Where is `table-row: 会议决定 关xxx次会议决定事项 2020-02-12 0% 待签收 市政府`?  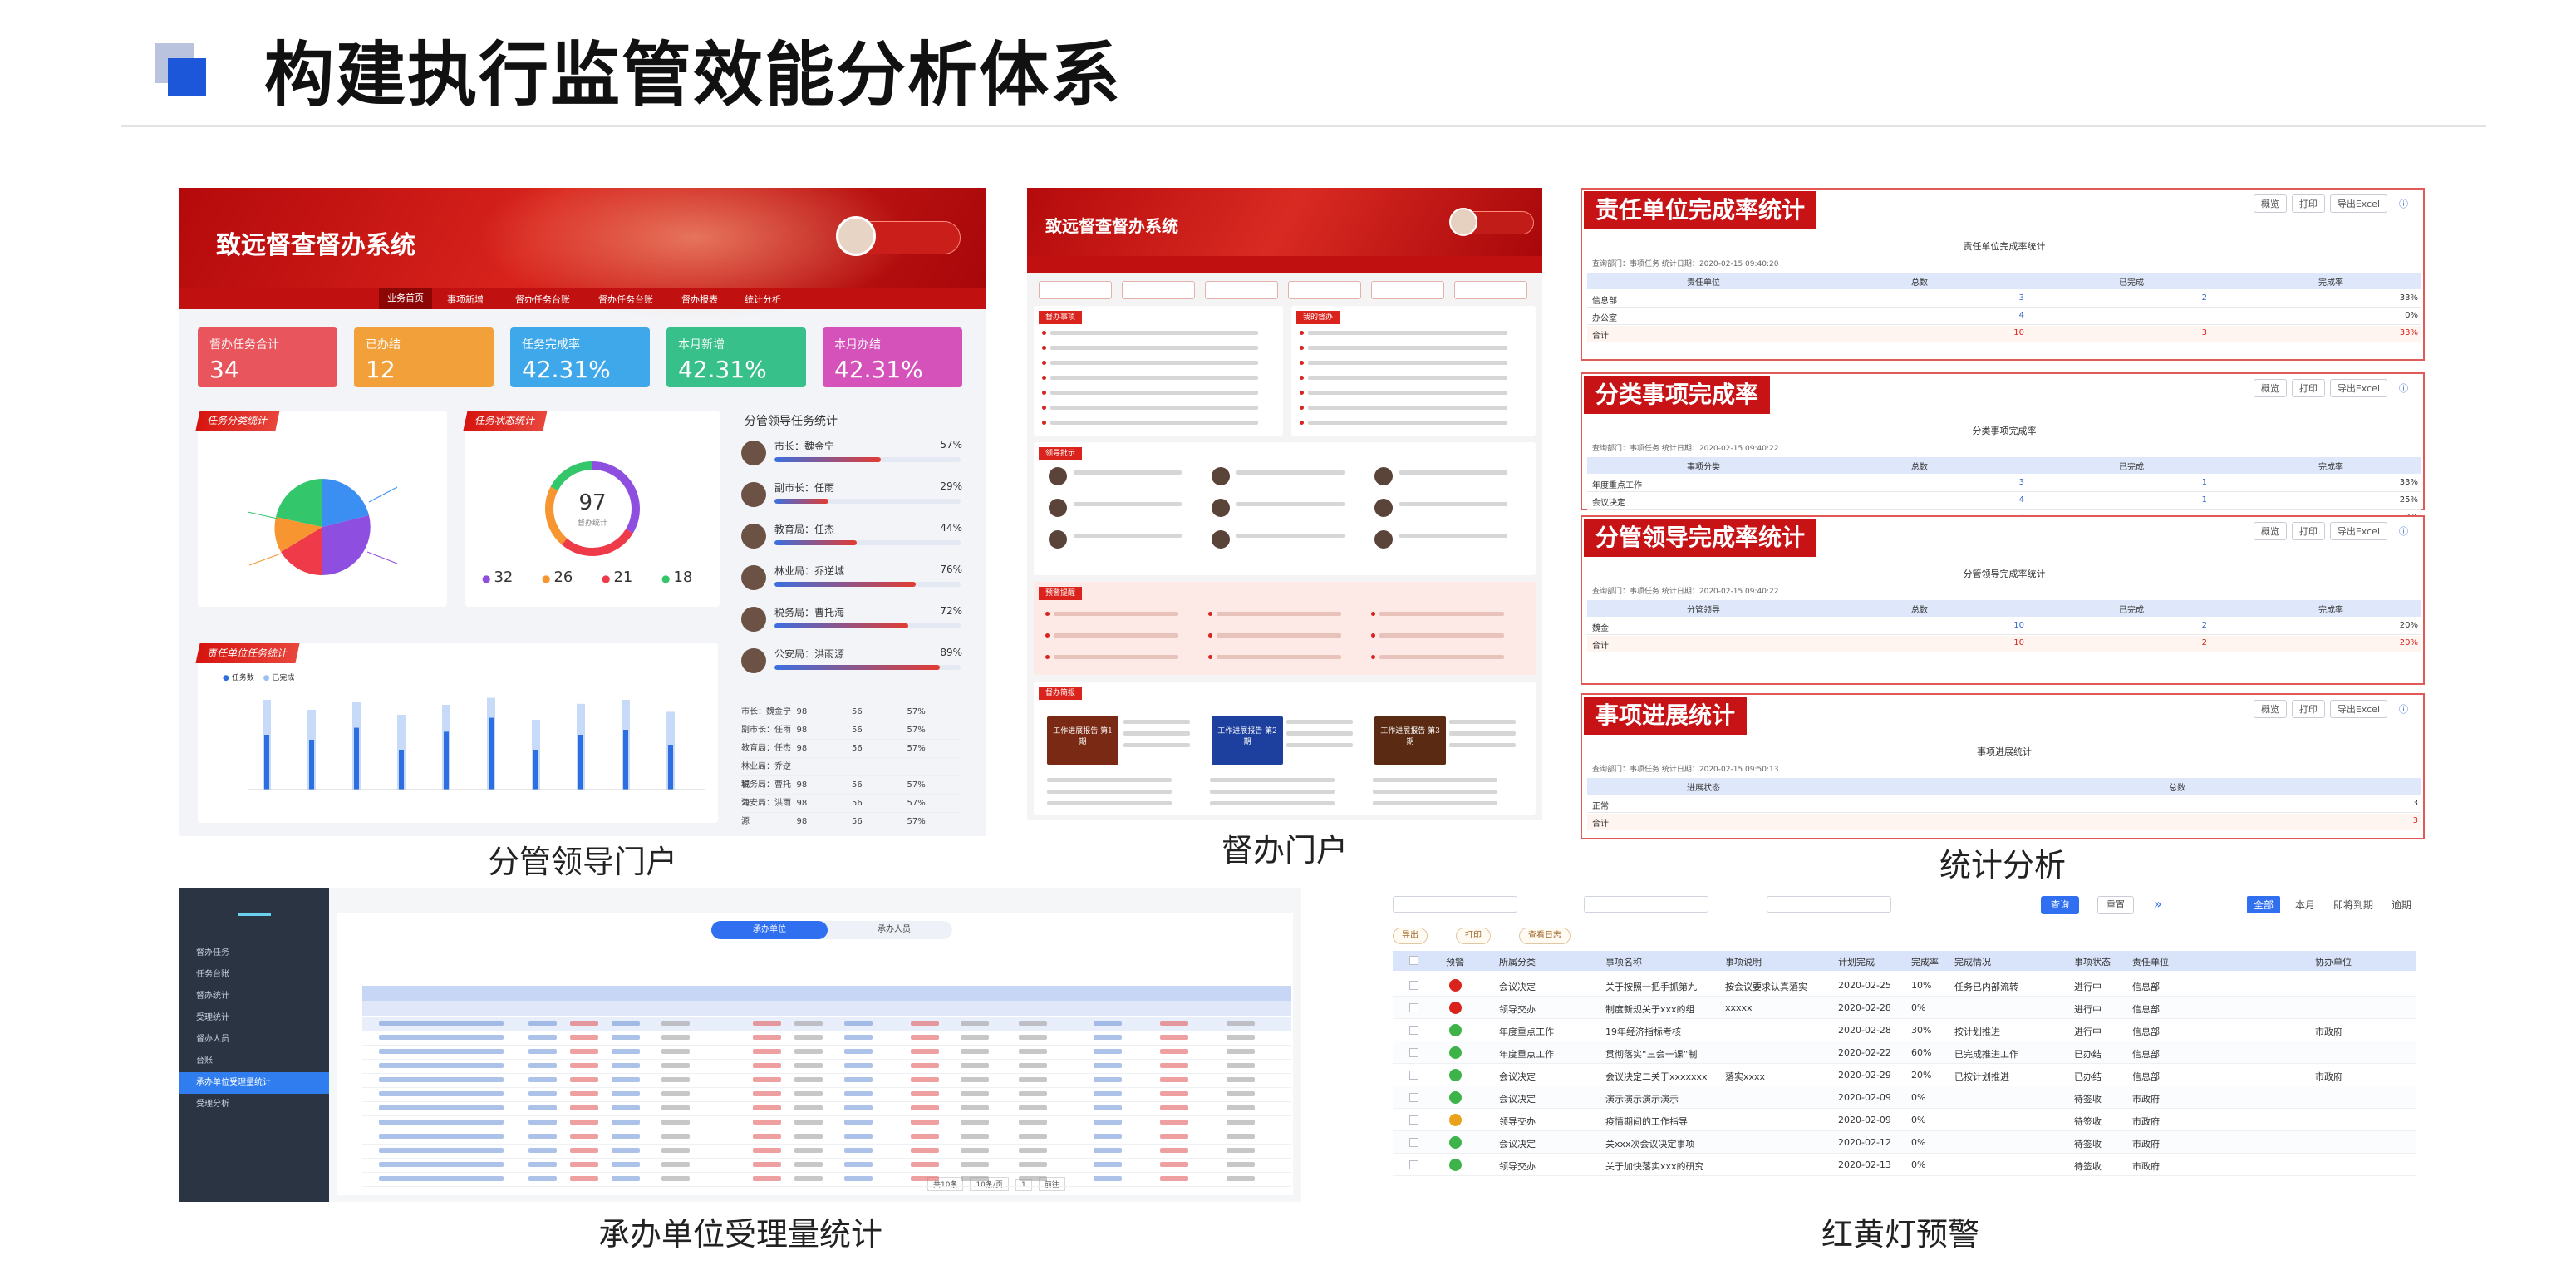 table-row: 会议决定 关xxx次会议决定事项 2020-02-12 0% 待签收 市政府 is located at coordinates (1904, 1142).